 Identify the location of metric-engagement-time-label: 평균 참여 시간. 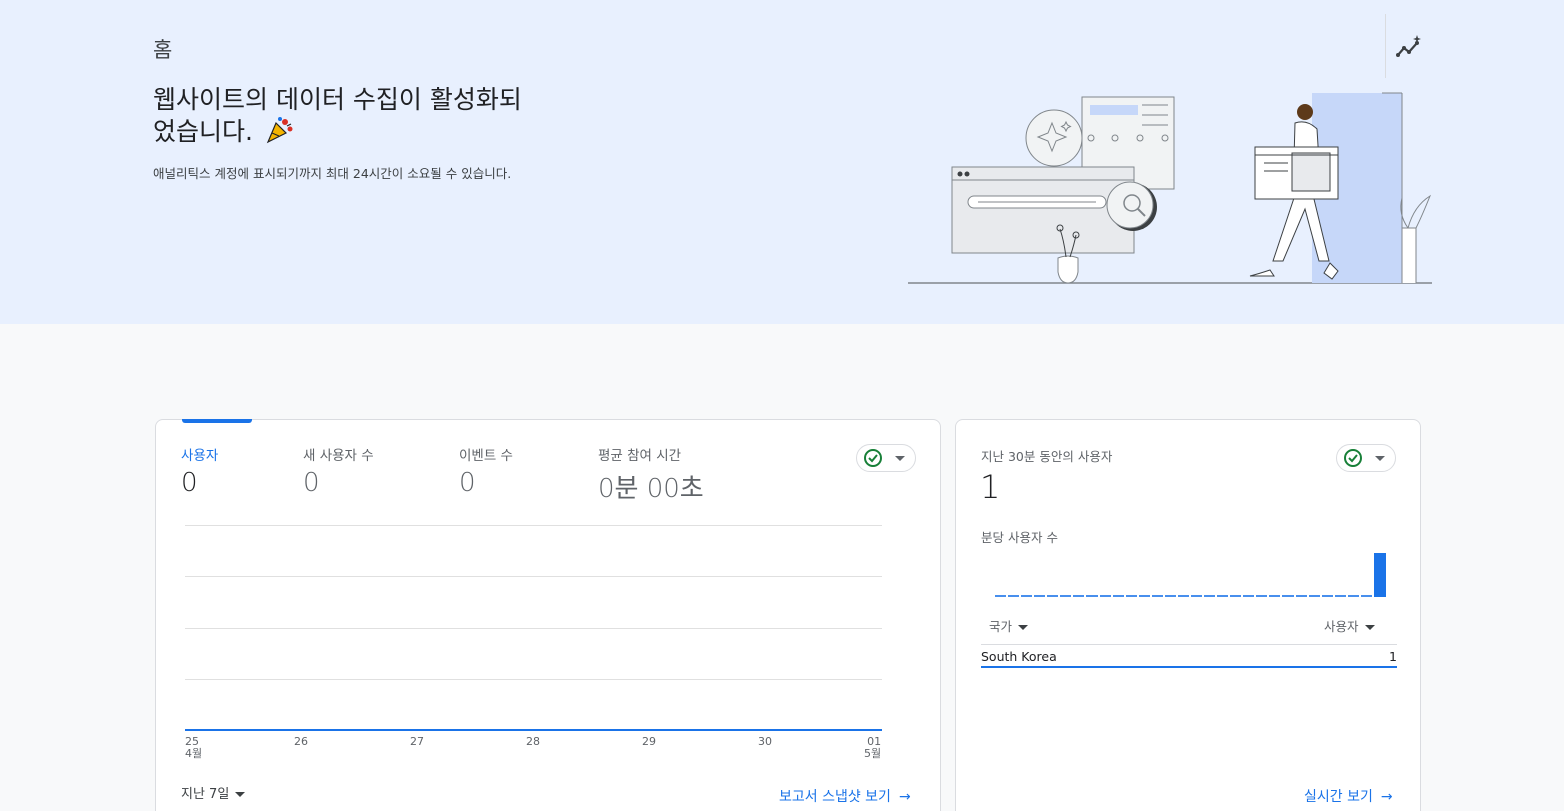
(640, 456).